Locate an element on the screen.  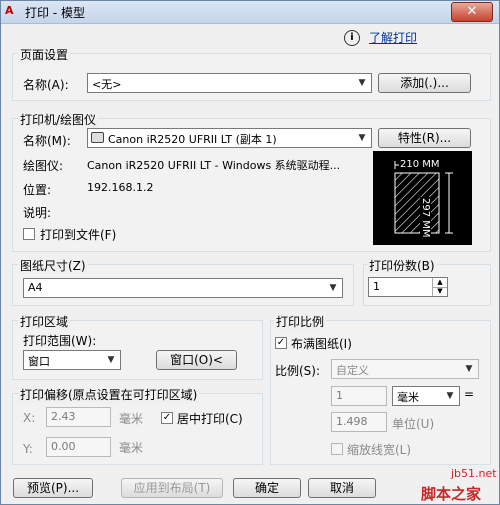
scale-value1-input: 1 is located at coordinates (359, 396).